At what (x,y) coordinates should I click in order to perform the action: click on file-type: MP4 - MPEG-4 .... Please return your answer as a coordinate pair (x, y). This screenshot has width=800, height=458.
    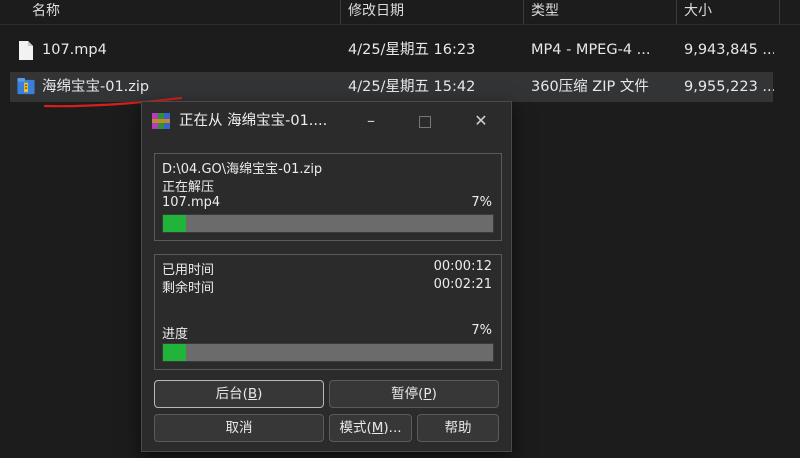
    Looking at the image, I should click on (591, 50).